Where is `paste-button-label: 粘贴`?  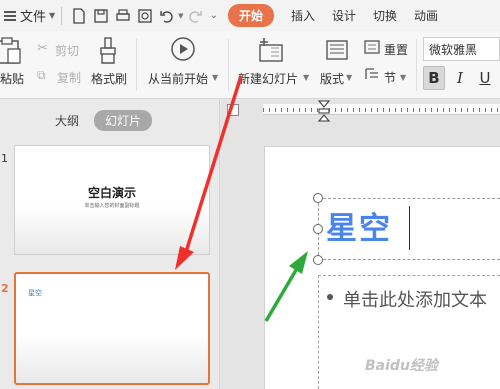 paste-button-label: 粘贴 is located at coordinates (12, 78).